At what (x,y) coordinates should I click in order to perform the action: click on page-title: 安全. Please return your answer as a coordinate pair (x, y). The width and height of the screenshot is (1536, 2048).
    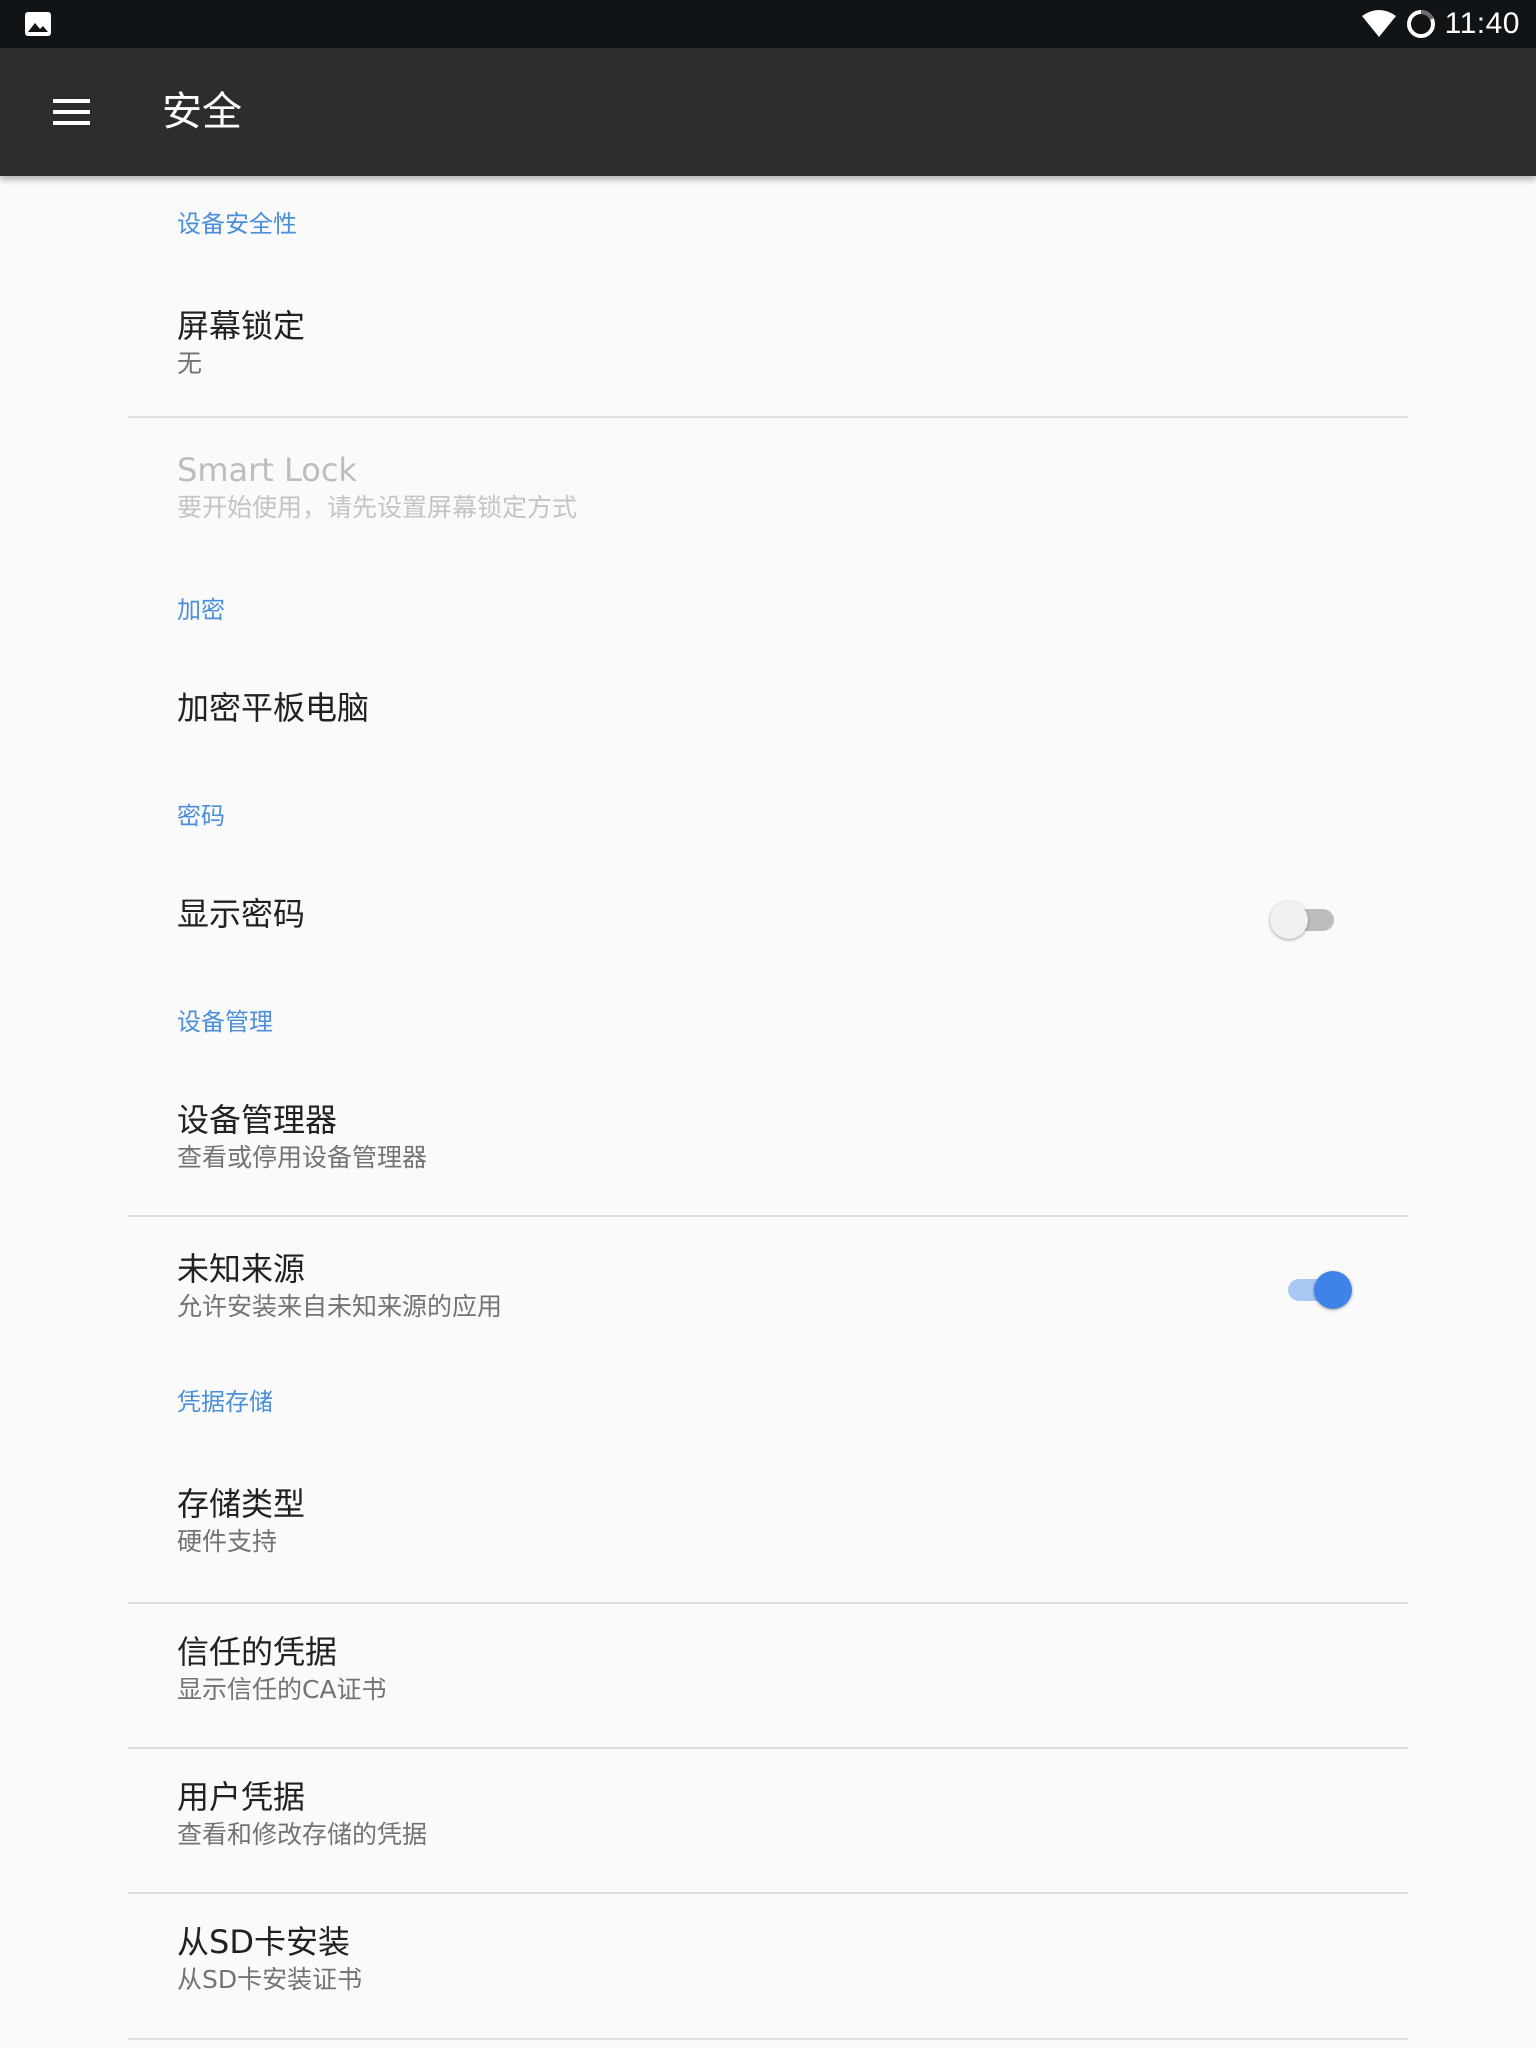
    Looking at the image, I should click on (202, 112).